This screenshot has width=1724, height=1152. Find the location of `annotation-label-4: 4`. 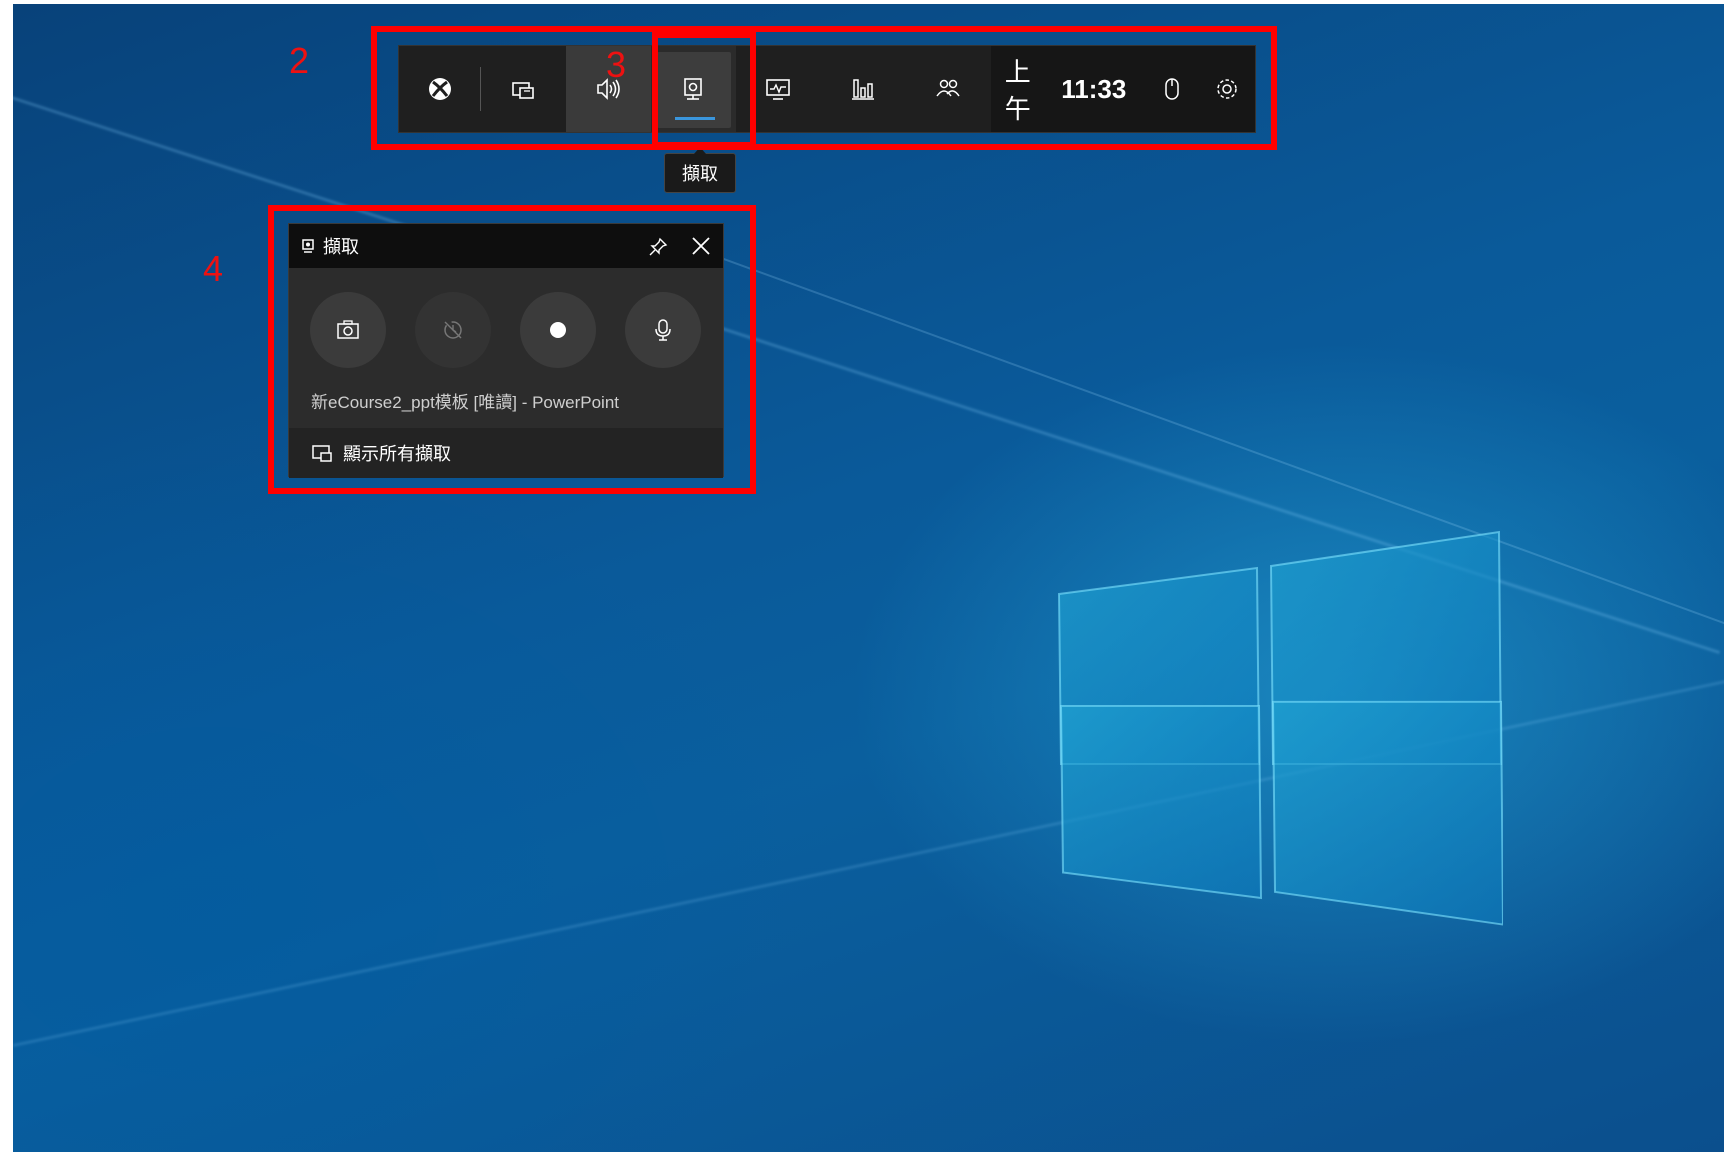

annotation-label-4: 4 is located at coordinates (213, 268).